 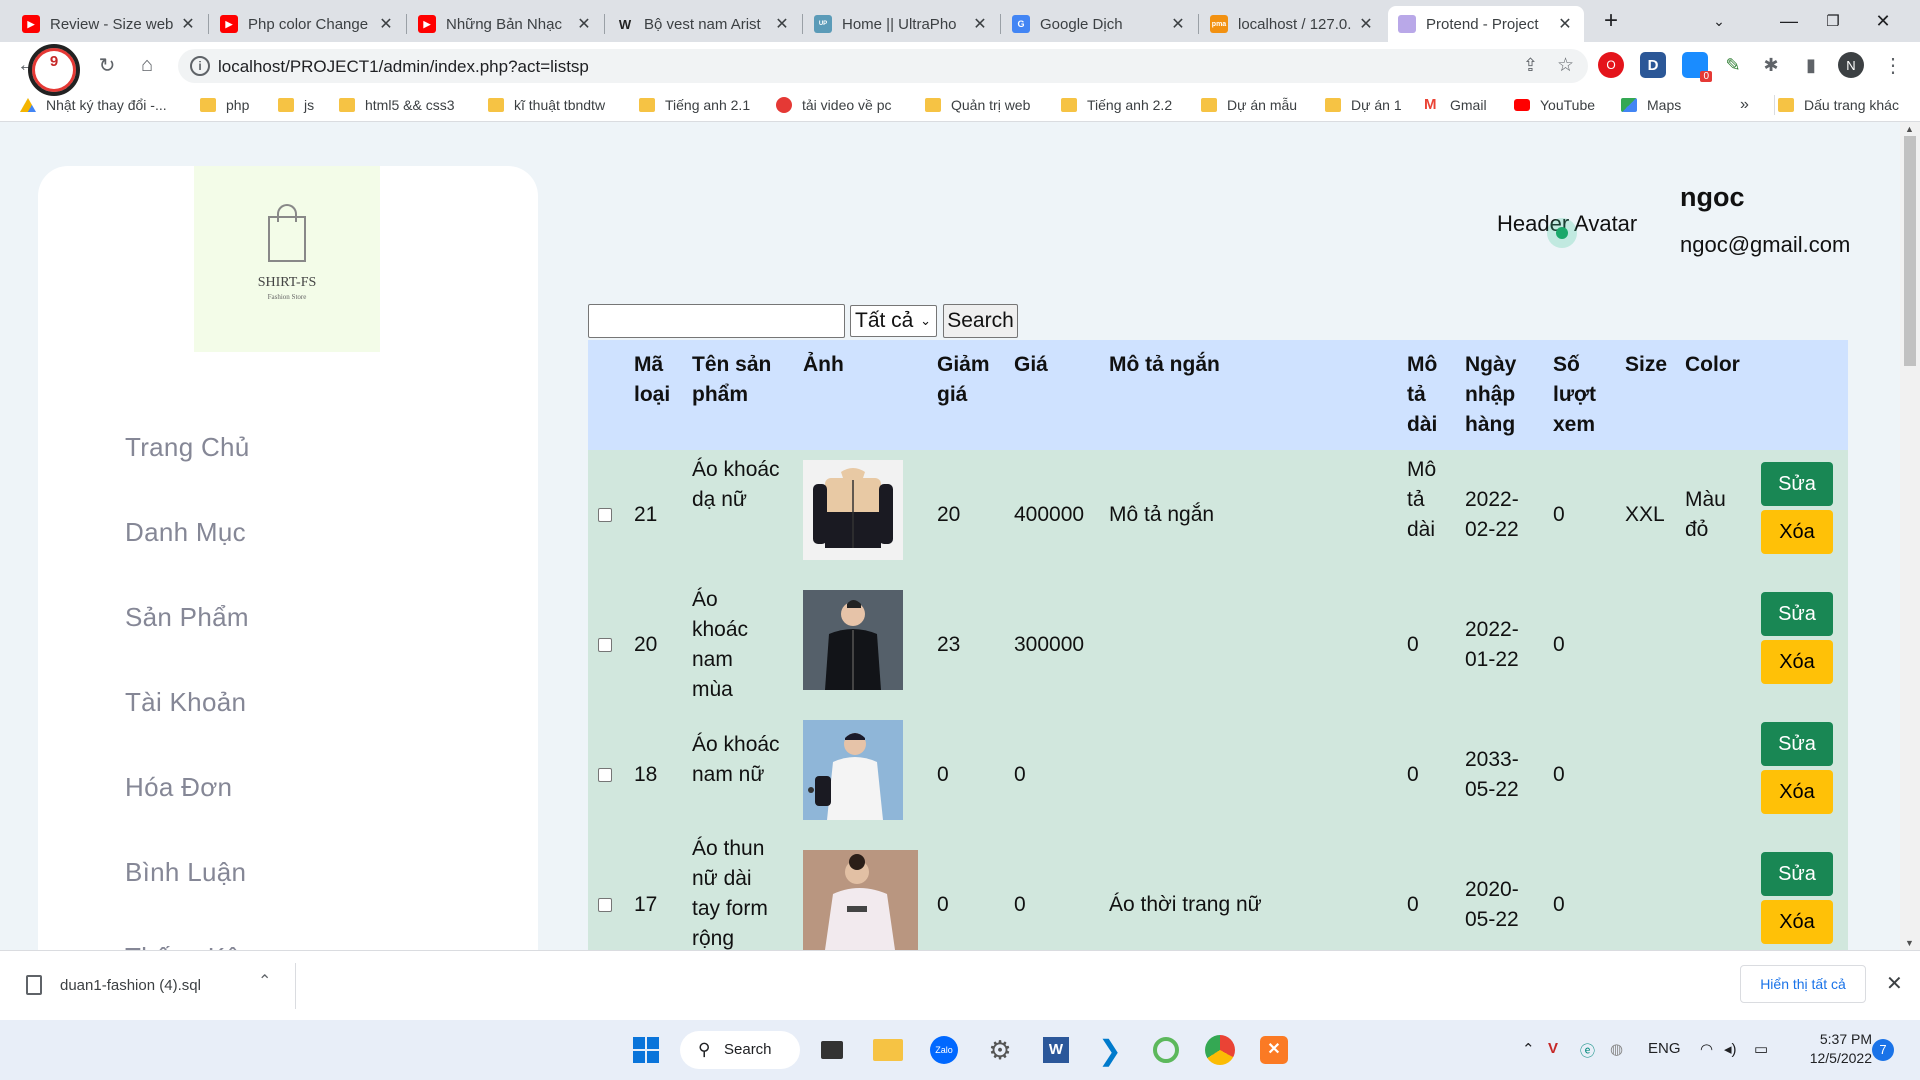 What do you see at coordinates (396, 105) in the screenshot?
I see `bookmark-item: html5 && css3` at bounding box center [396, 105].